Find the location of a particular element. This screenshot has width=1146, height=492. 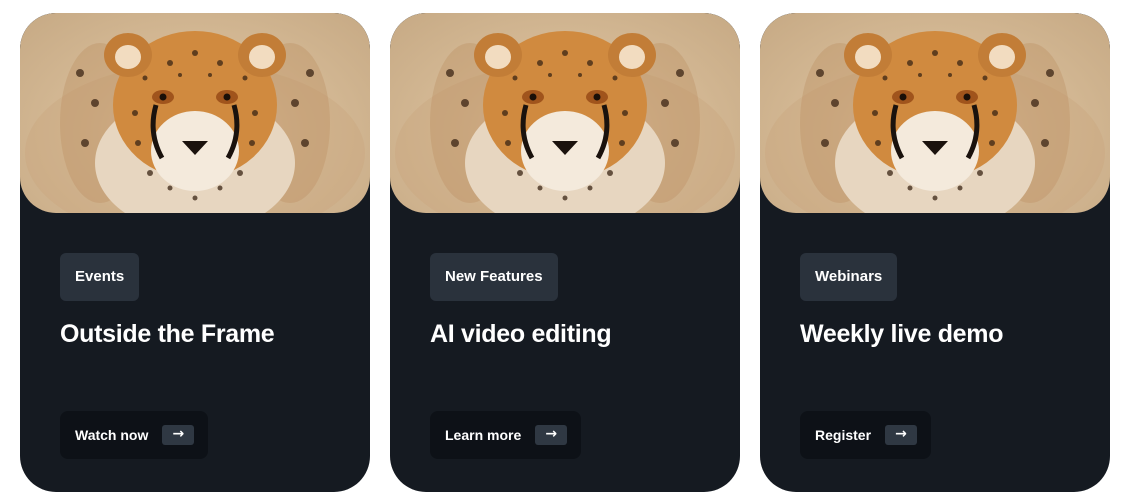

card-title: AI video editing is located at coordinates (521, 334).